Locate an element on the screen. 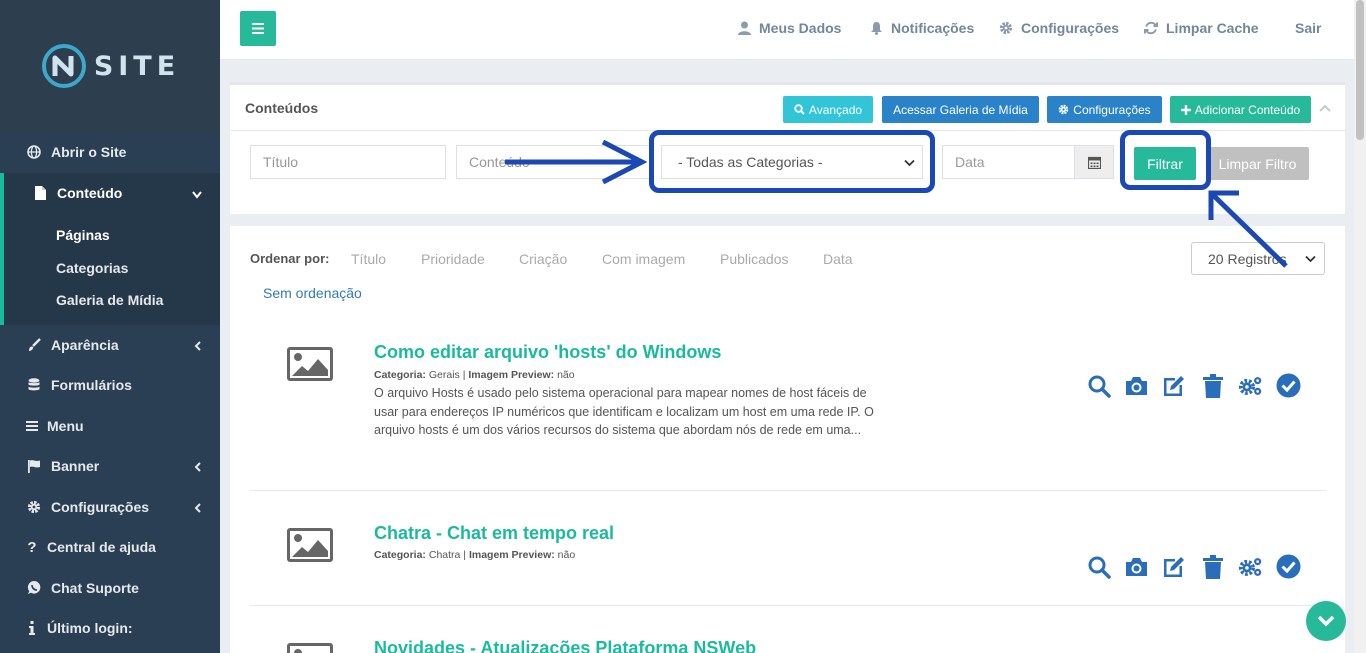 Image resolution: width=1366 pixels, height=653 pixels. calendar-button is located at coordinates (1094, 162).